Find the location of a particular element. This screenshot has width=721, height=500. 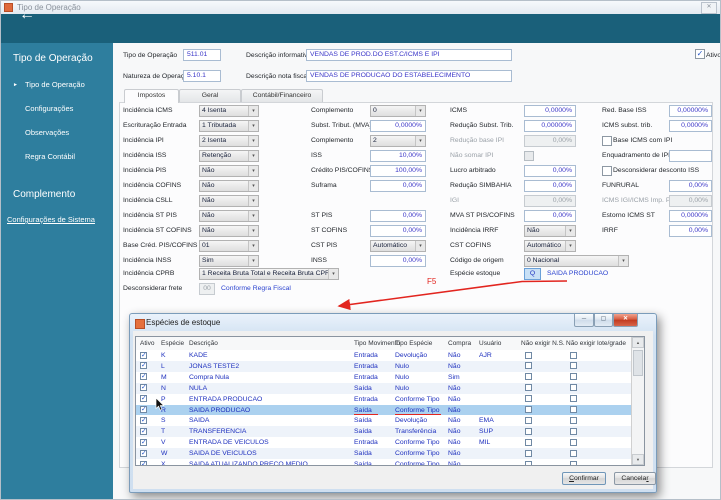

column-header: Descrição is located at coordinates (203, 343).